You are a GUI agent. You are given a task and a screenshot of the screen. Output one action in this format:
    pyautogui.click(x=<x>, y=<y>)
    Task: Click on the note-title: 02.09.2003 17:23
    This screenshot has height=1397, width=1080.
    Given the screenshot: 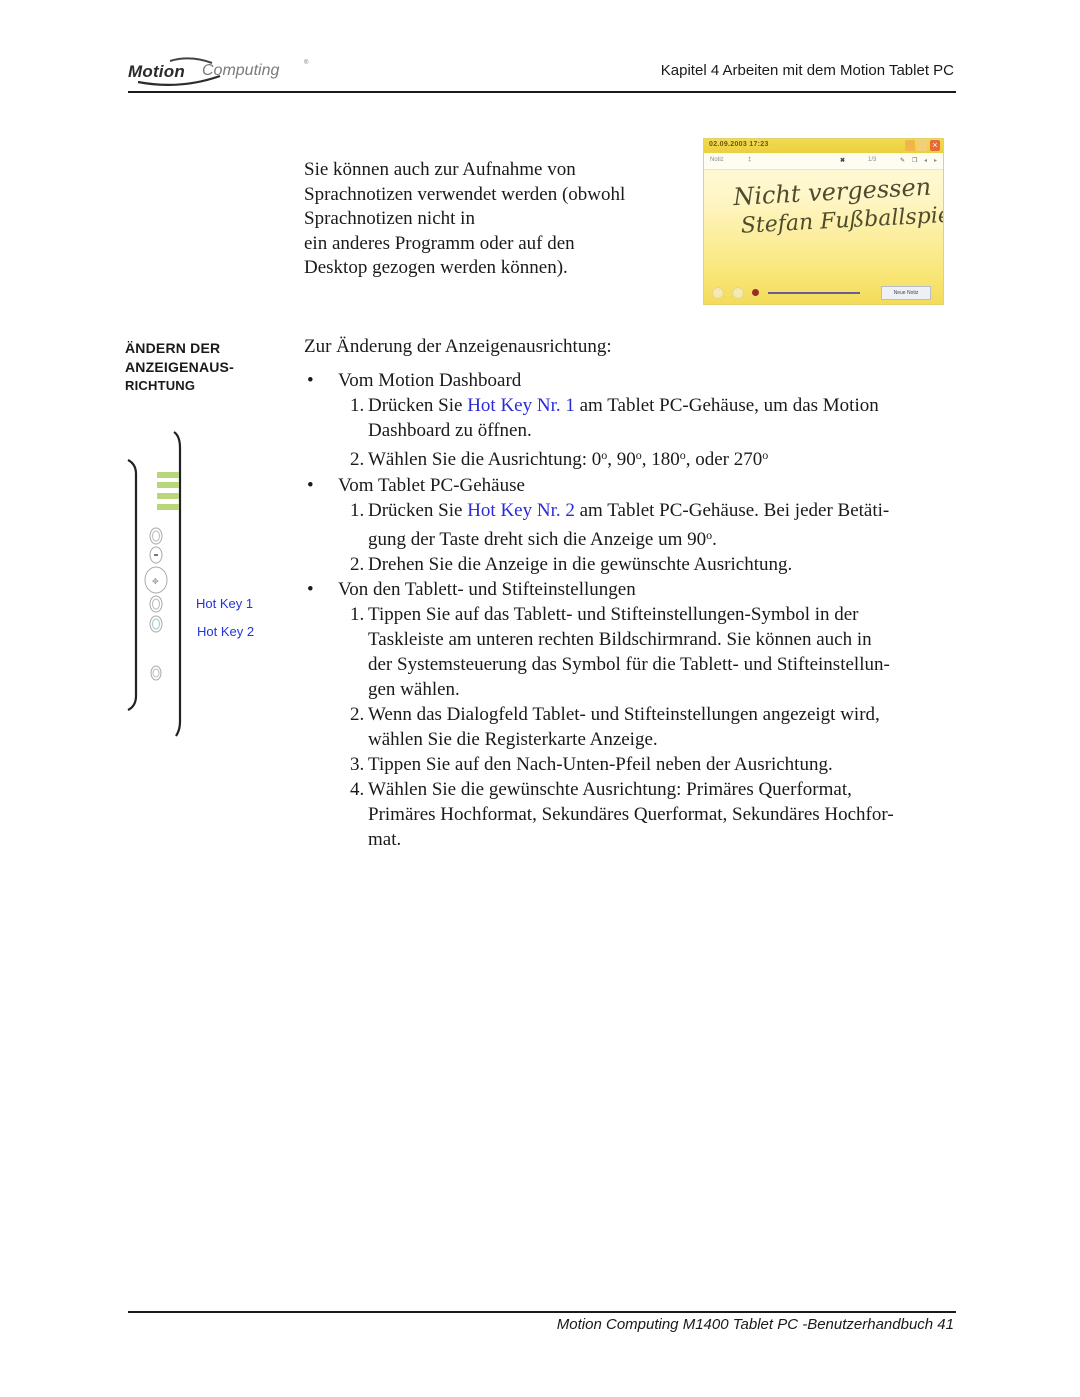 What is the action you would take?
    pyautogui.click(x=739, y=144)
    